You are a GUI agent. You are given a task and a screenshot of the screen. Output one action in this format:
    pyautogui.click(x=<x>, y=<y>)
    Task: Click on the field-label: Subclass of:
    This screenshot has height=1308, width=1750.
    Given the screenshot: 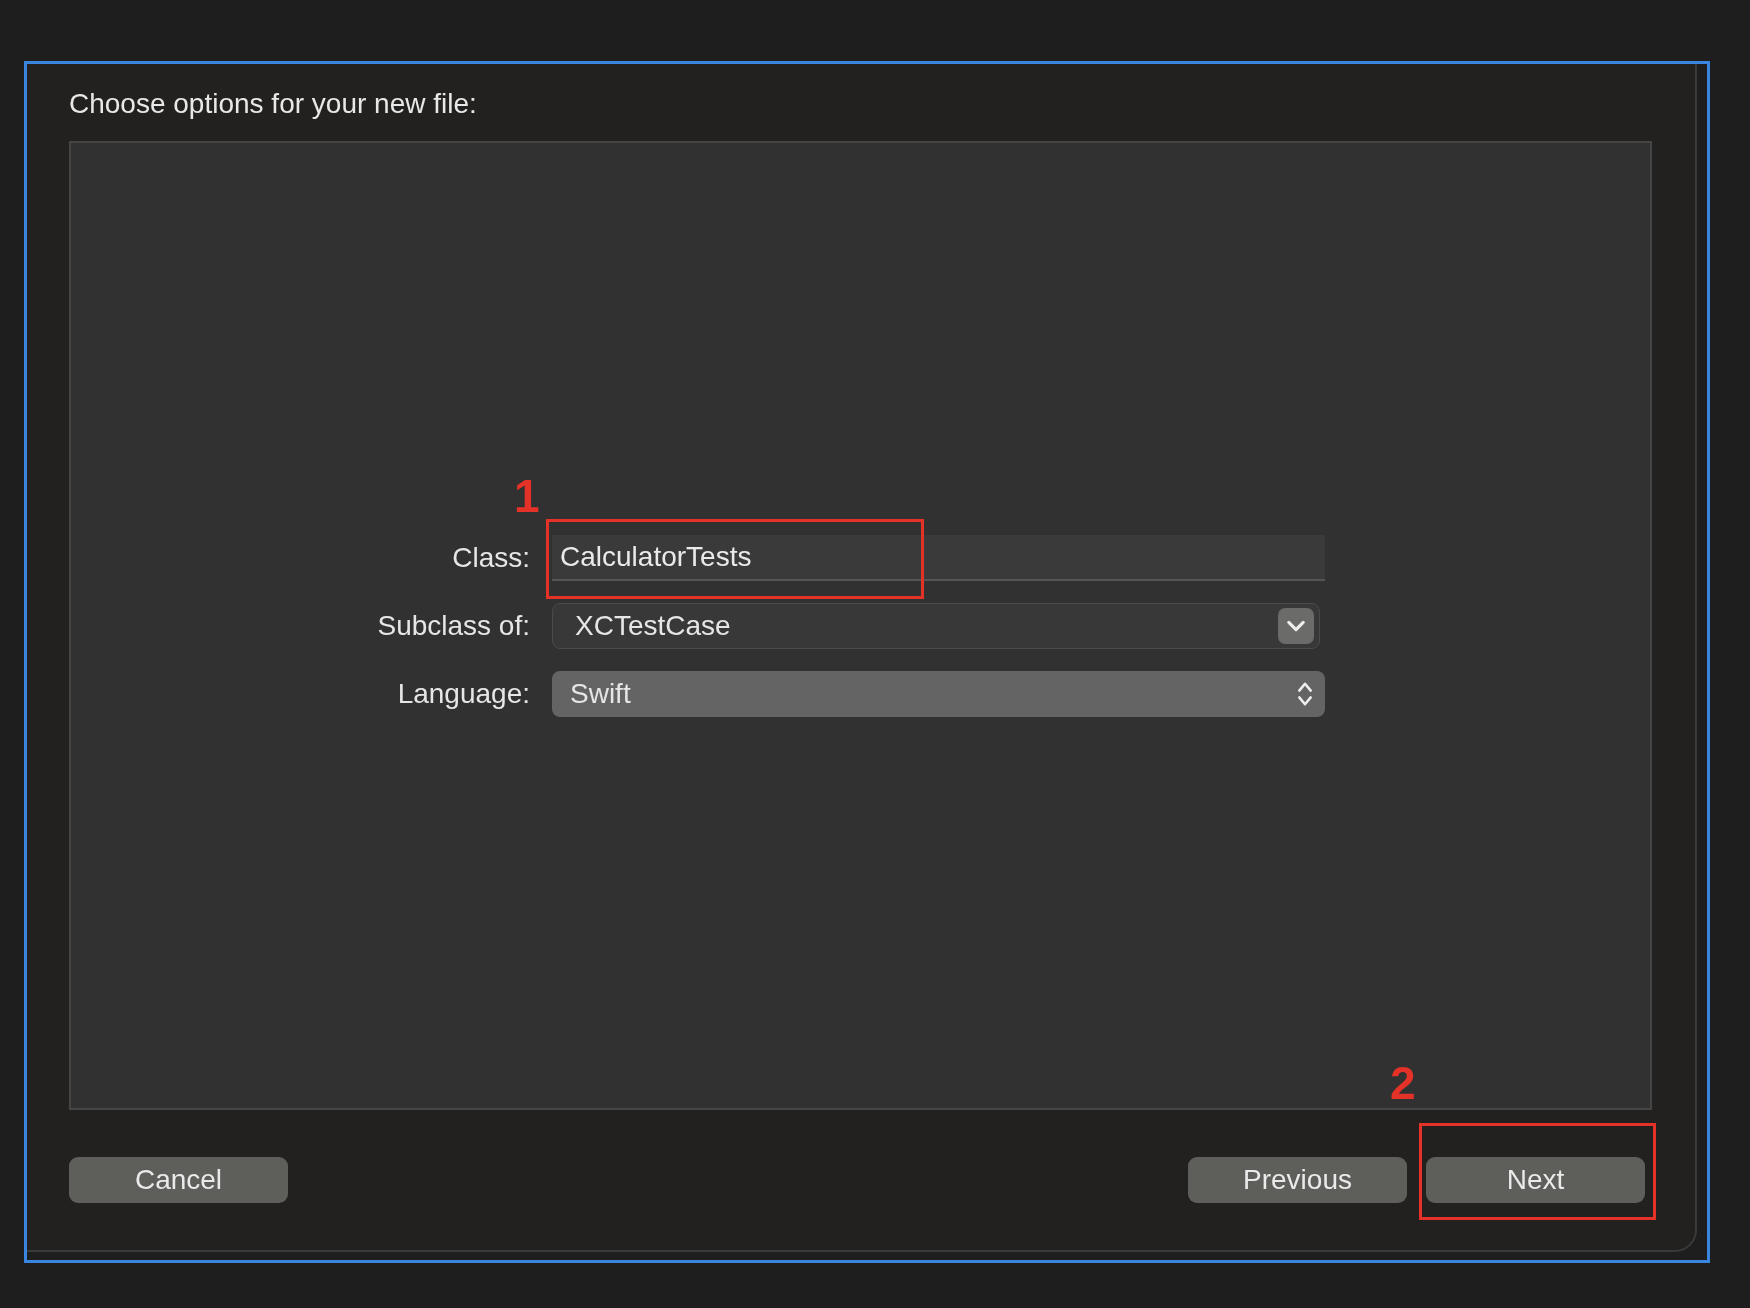 What is the action you would take?
    pyautogui.click(x=453, y=625)
    